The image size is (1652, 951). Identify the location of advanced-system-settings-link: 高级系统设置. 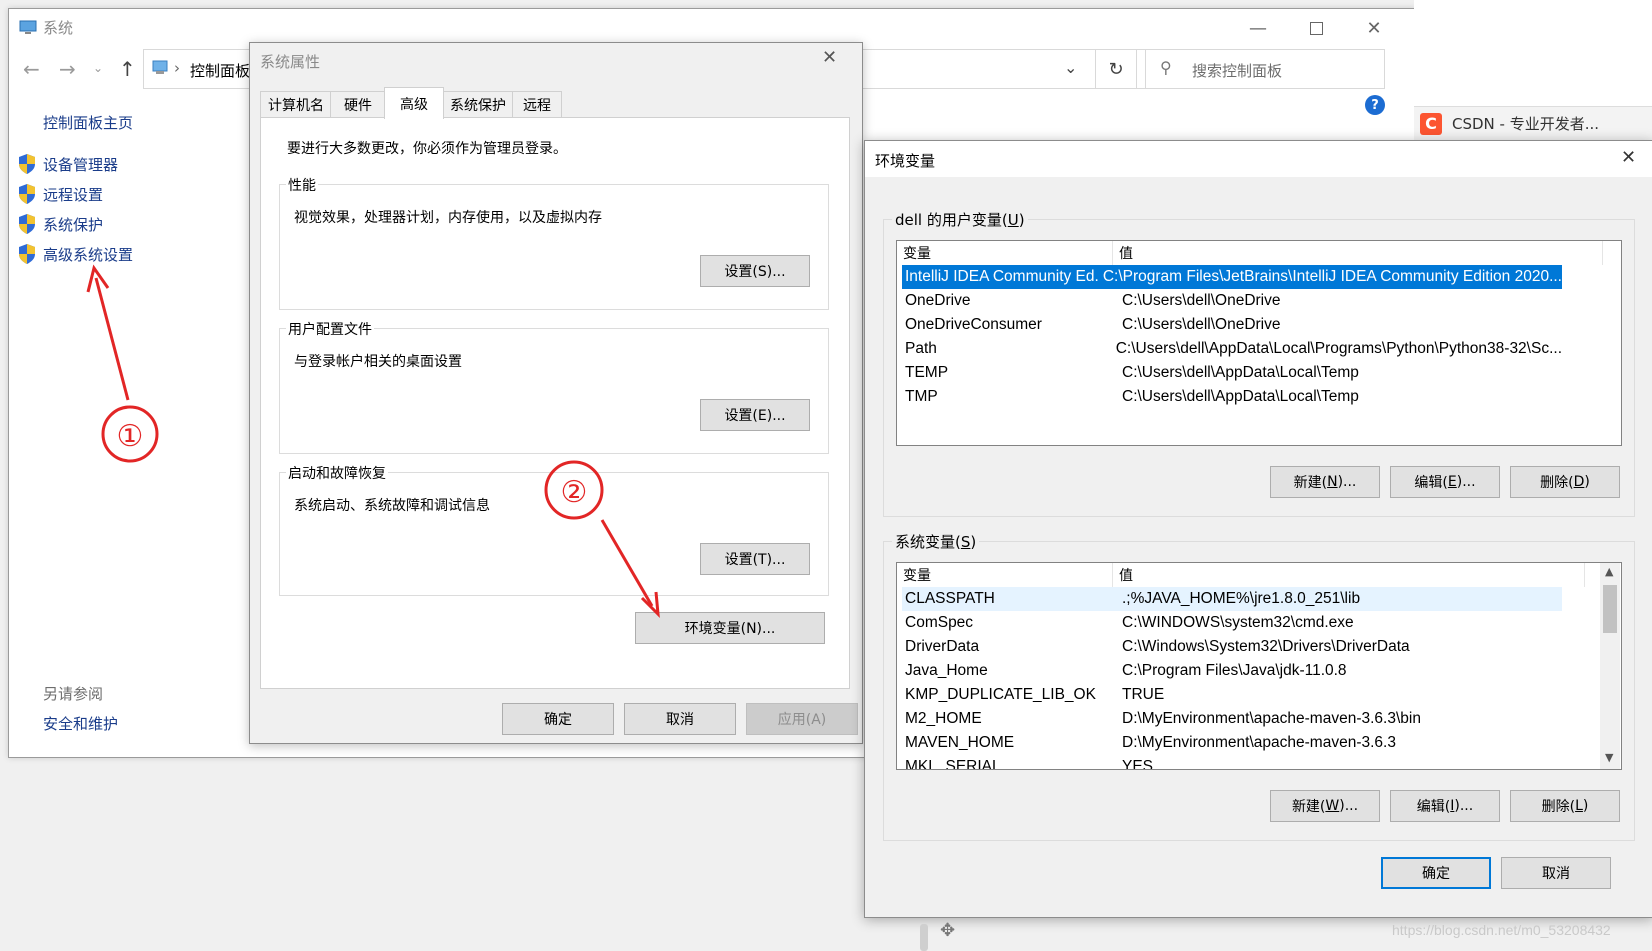
(75, 254).